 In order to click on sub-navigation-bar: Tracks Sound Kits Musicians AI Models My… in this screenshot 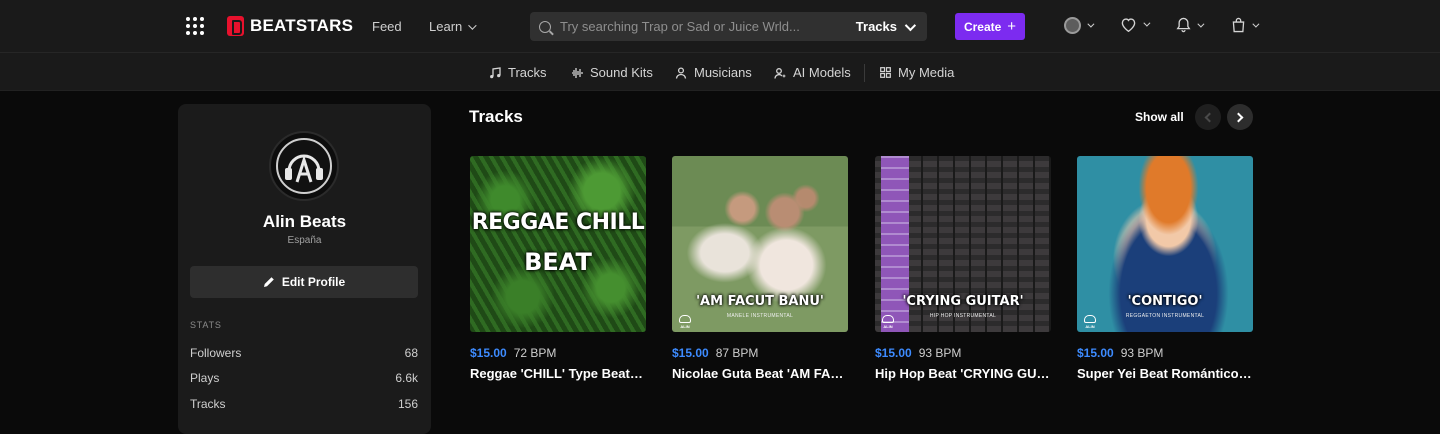, I will do `click(720, 72)`.